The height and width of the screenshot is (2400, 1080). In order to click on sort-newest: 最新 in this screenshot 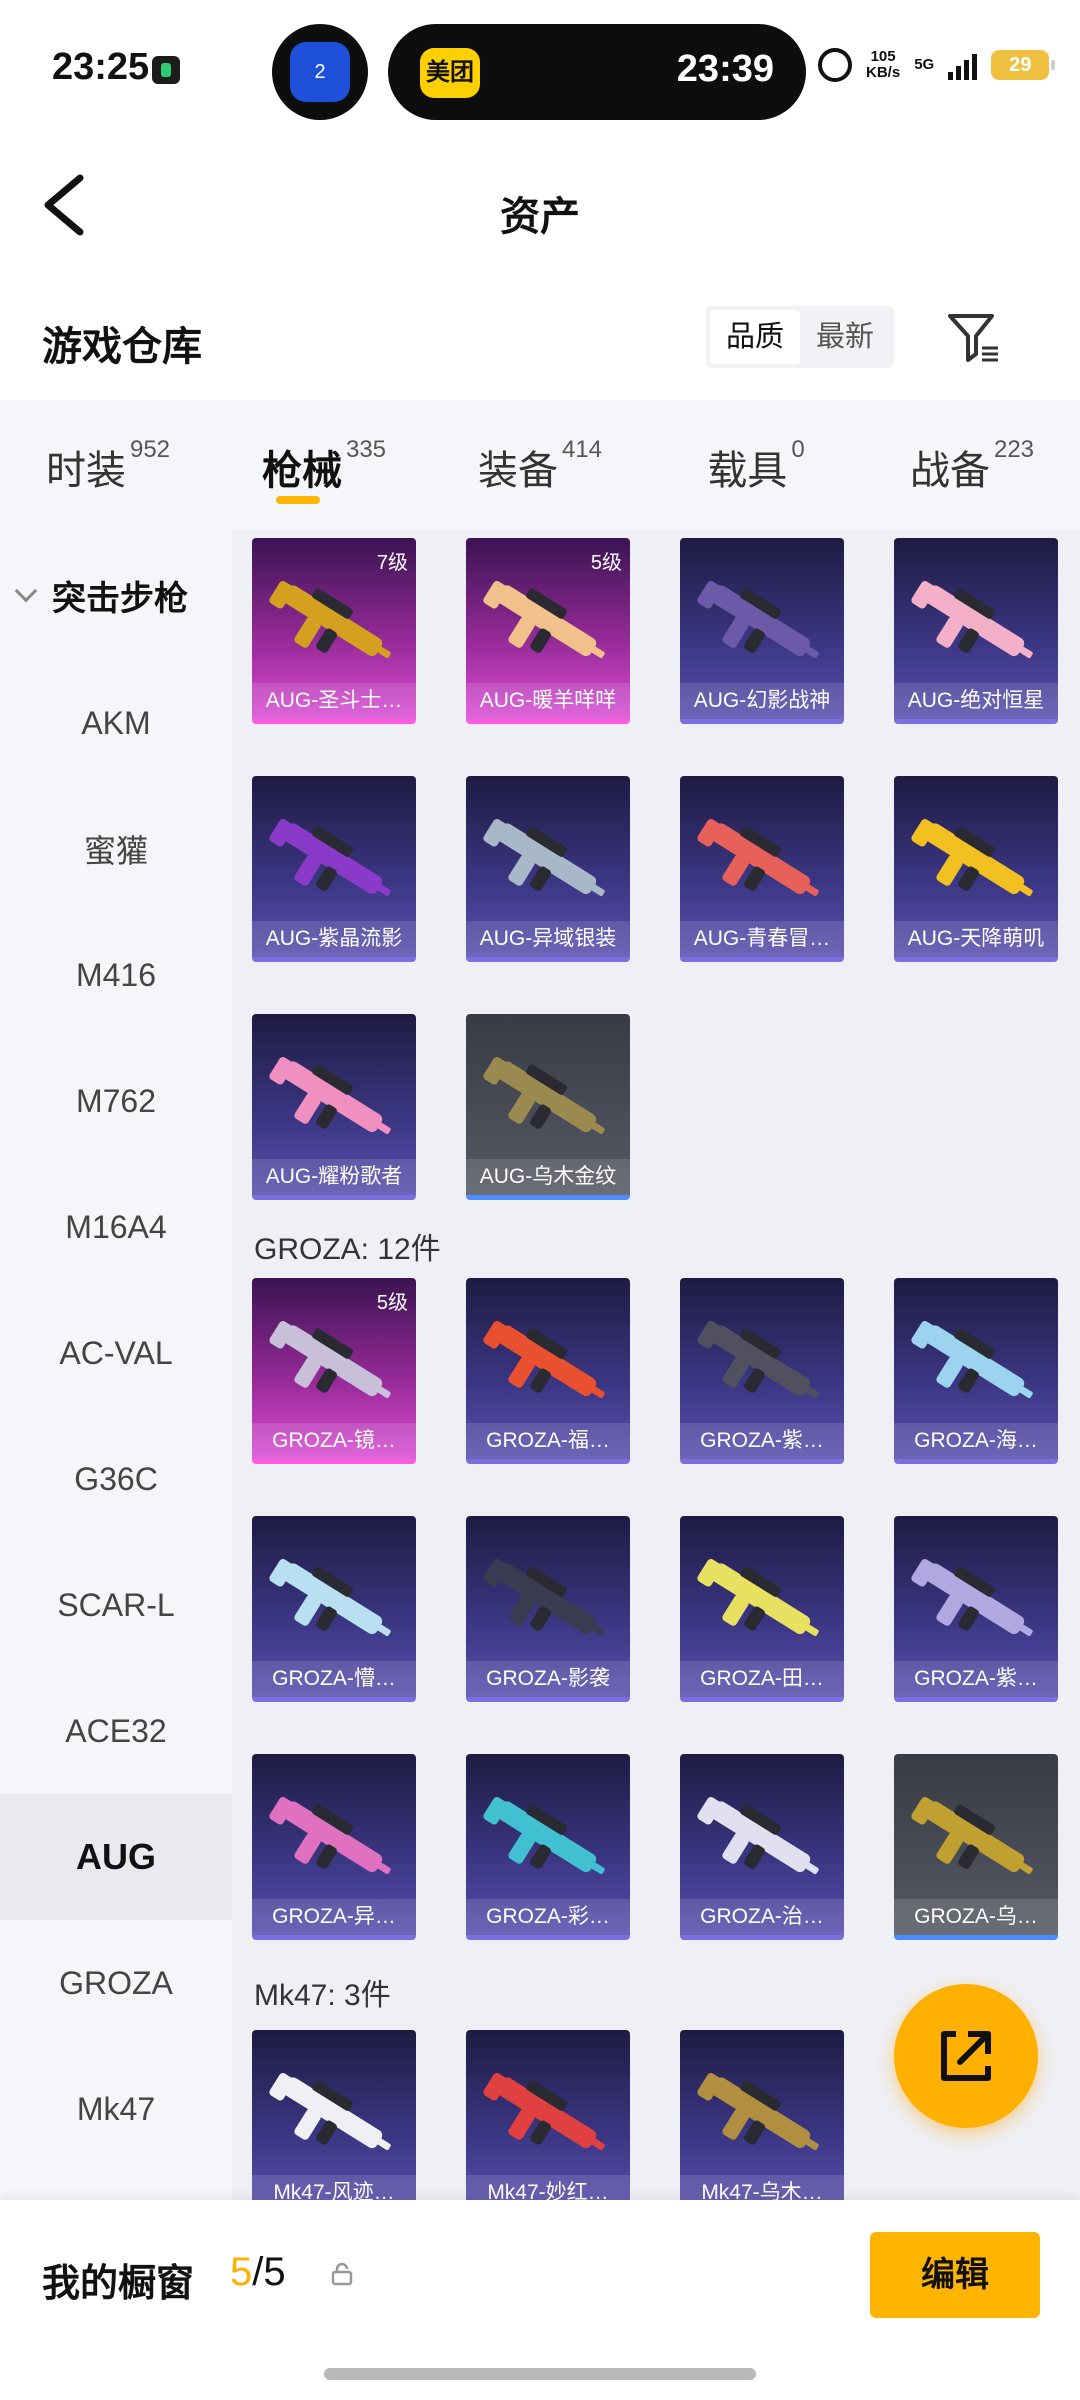, I will do `click(845, 337)`.